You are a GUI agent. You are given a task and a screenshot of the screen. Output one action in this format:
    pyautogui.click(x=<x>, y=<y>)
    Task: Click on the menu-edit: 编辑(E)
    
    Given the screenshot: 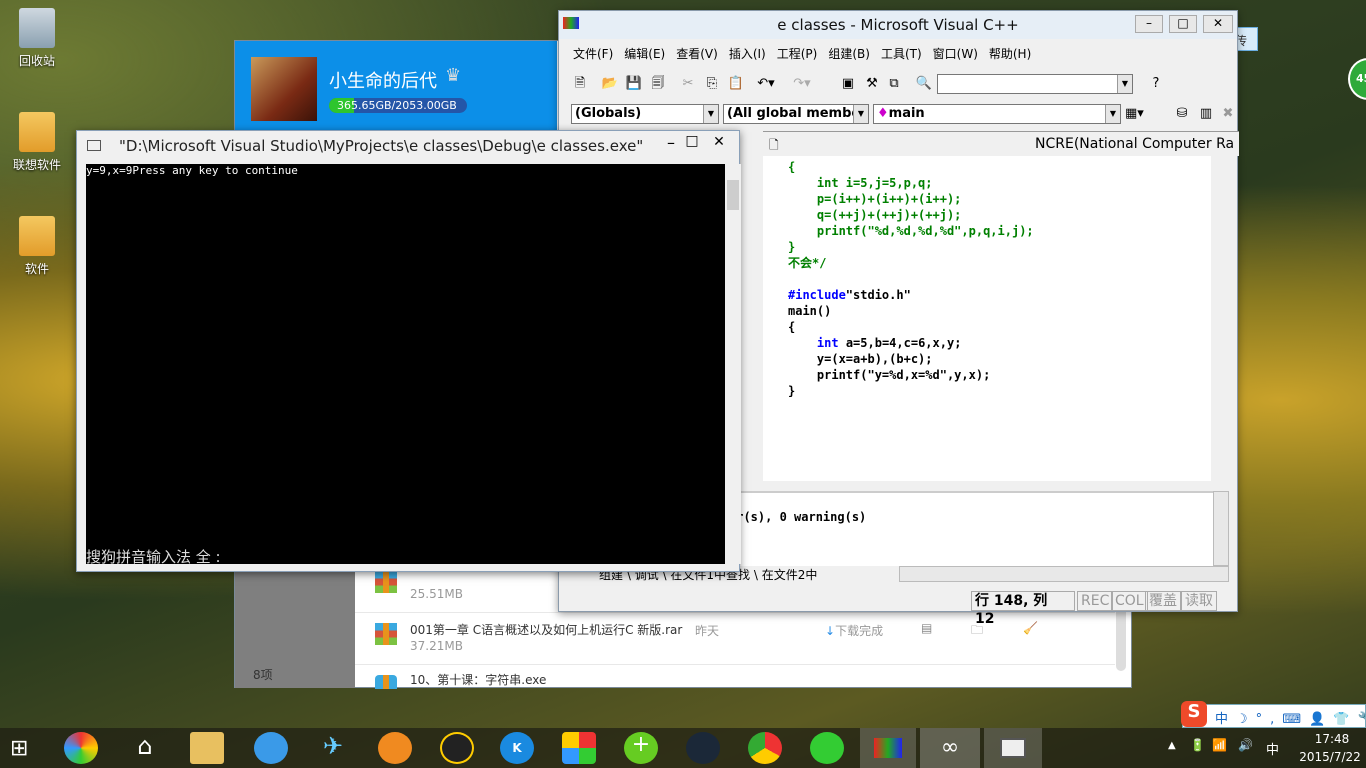 What is the action you would take?
    pyautogui.click(x=644, y=54)
    